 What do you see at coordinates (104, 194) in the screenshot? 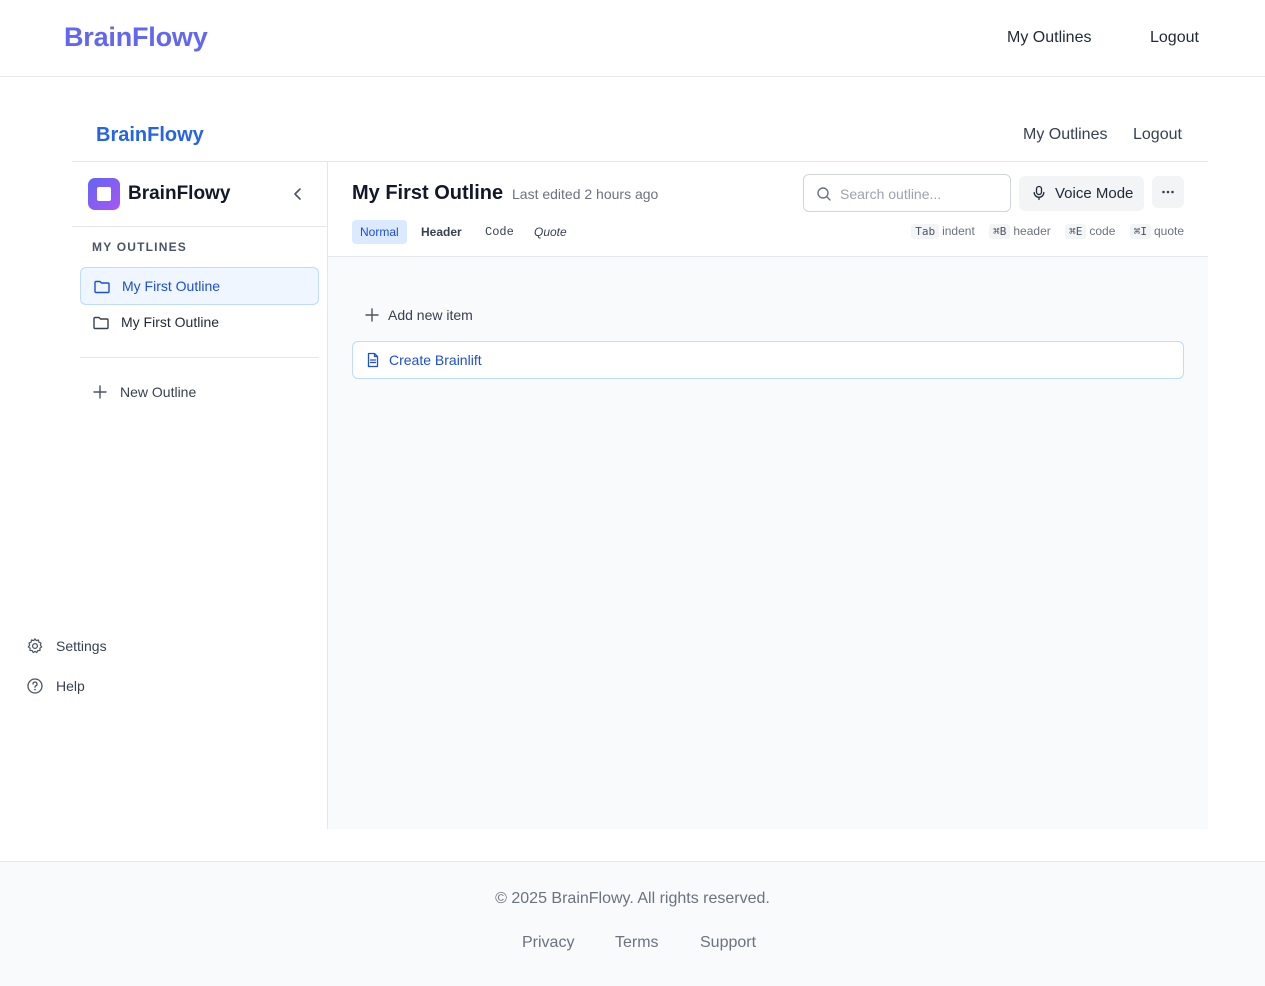
I see `app-logo-icon` at bounding box center [104, 194].